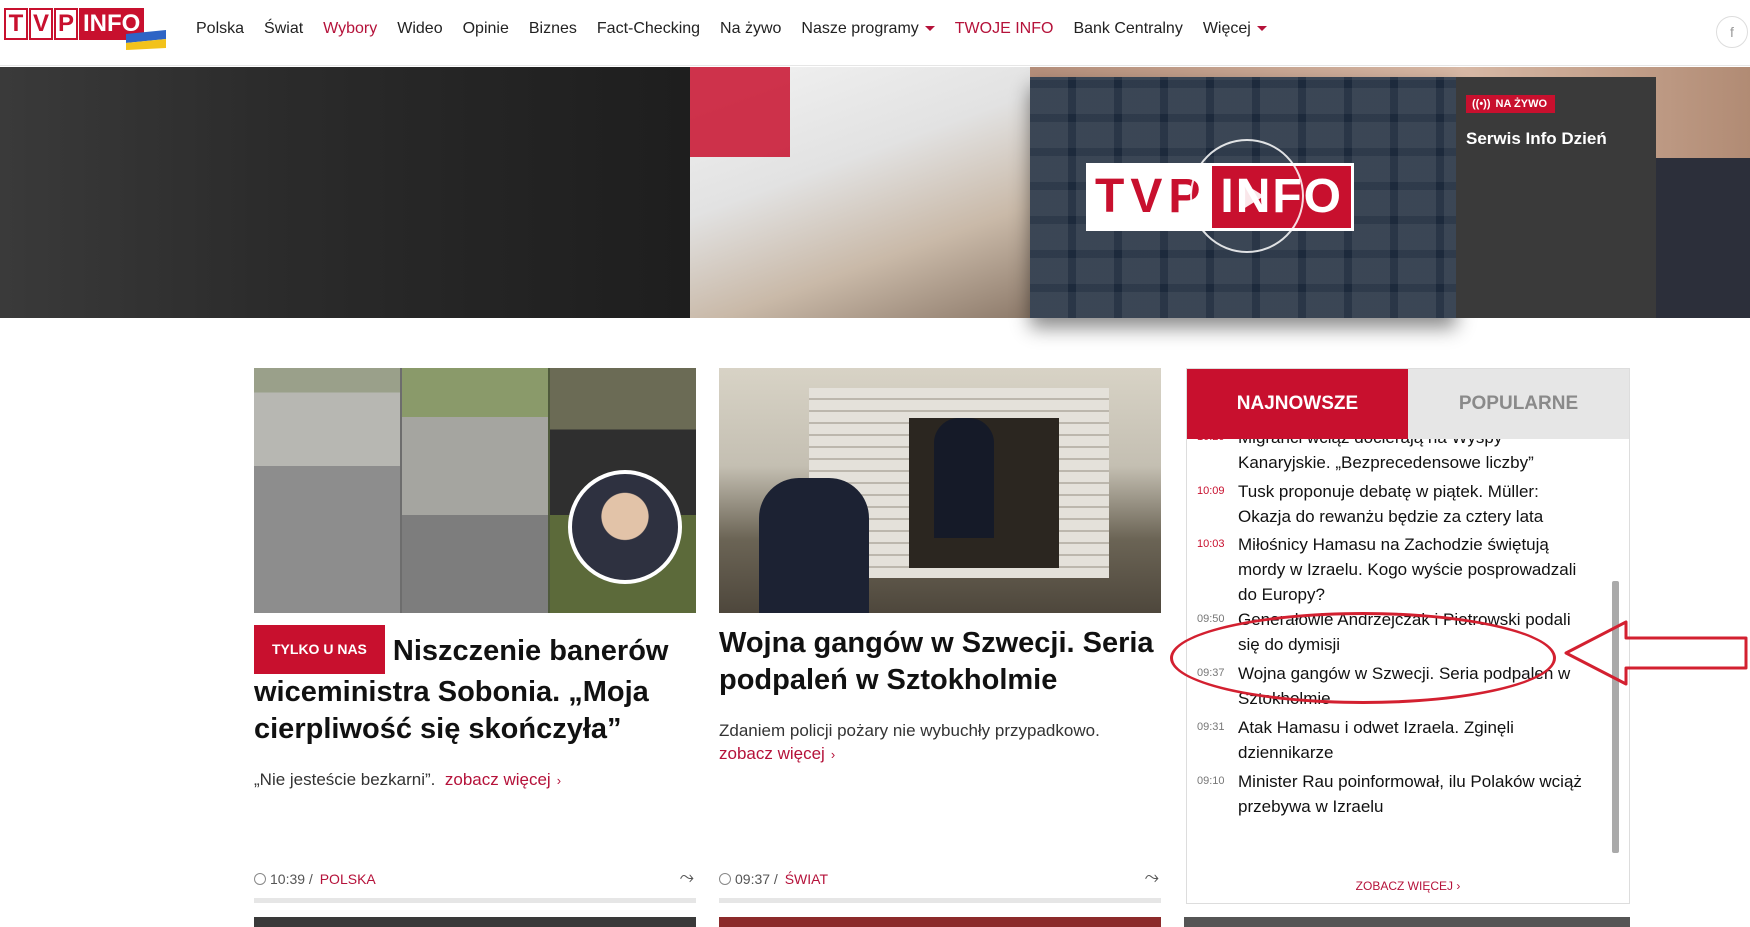  I want to click on tab-najnowsze: NAJNOWSZE, so click(1297, 404).